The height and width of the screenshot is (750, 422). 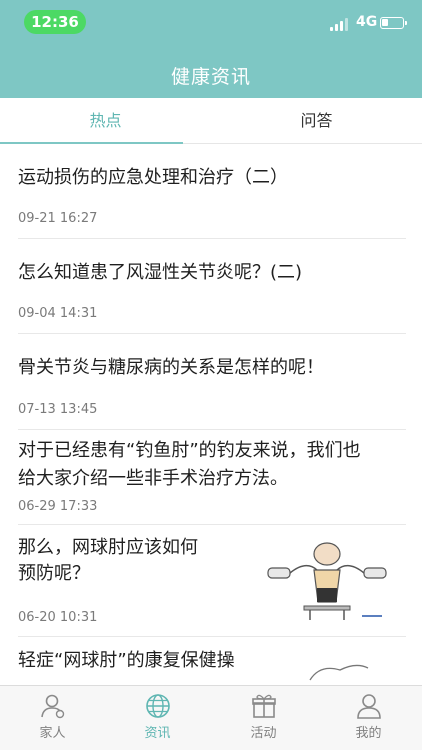 I want to click on article-title-line-2: 给大家介绍一些非手术治疗方法。, so click(x=153, y=478).